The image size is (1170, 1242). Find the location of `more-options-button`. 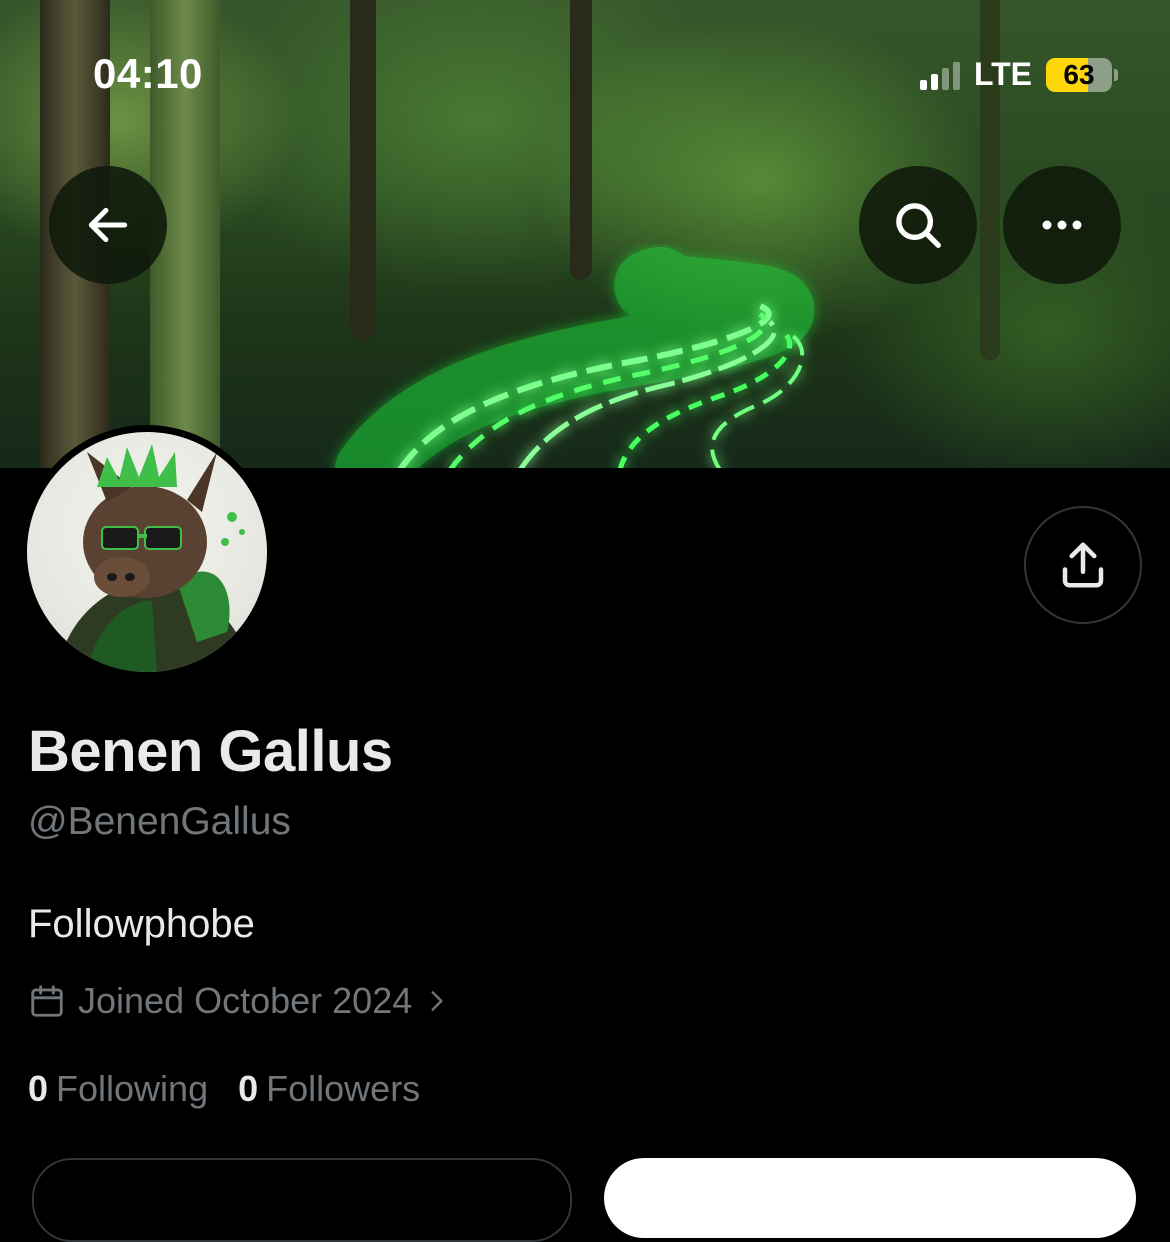

more-options-button is located at coordinates (1062, 225).